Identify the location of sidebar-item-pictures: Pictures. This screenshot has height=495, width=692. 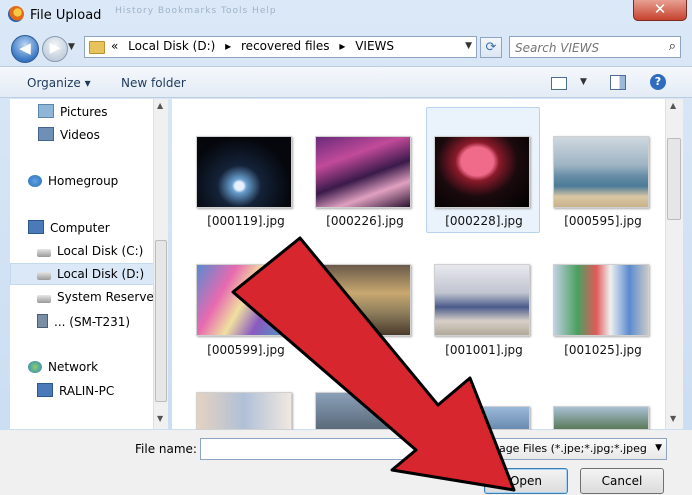
(73, 111).